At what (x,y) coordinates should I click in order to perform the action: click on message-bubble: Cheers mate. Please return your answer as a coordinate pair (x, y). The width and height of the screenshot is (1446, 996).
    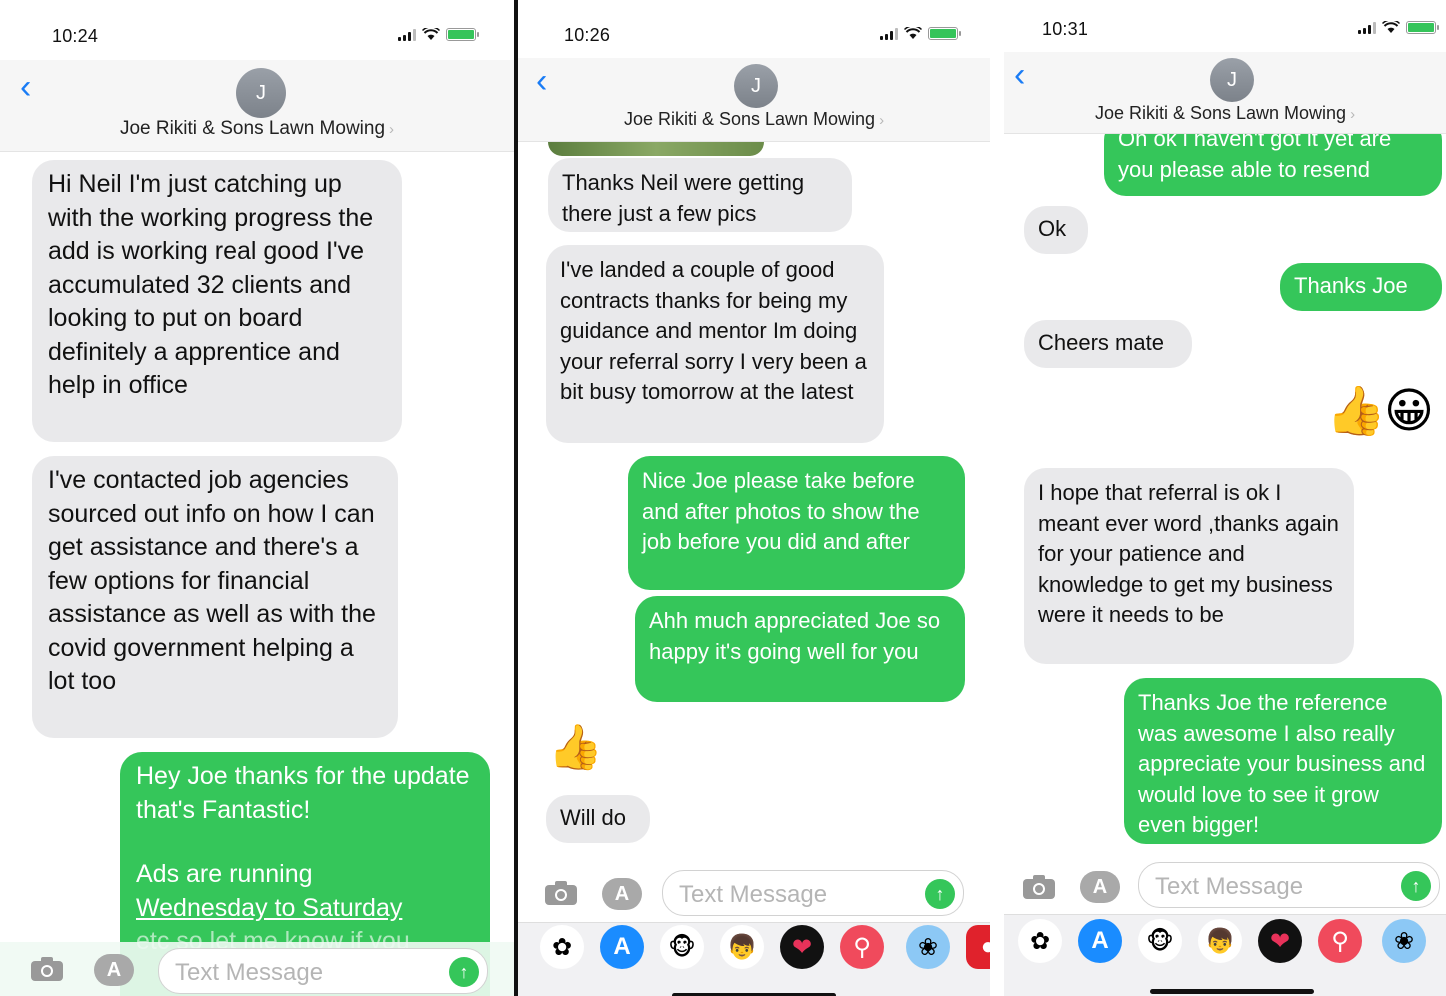
    Looking at the image, I should click on (1108, 344).